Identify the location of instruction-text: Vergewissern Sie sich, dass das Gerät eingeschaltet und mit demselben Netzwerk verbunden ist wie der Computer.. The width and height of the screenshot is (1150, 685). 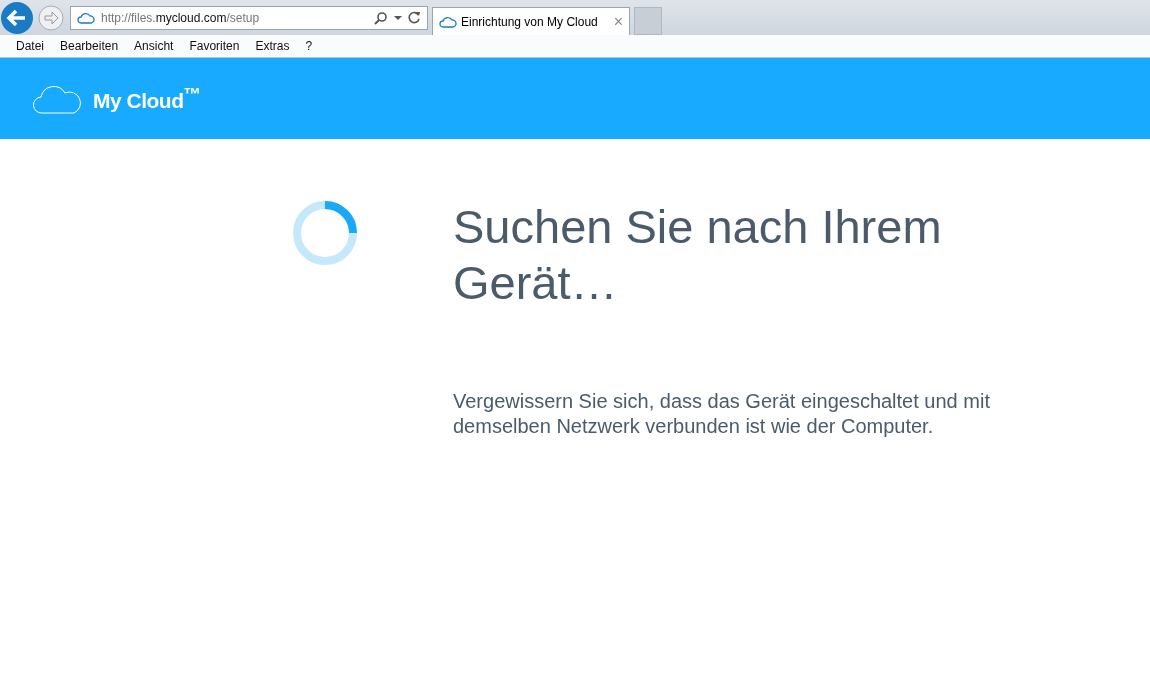
(722, 414).